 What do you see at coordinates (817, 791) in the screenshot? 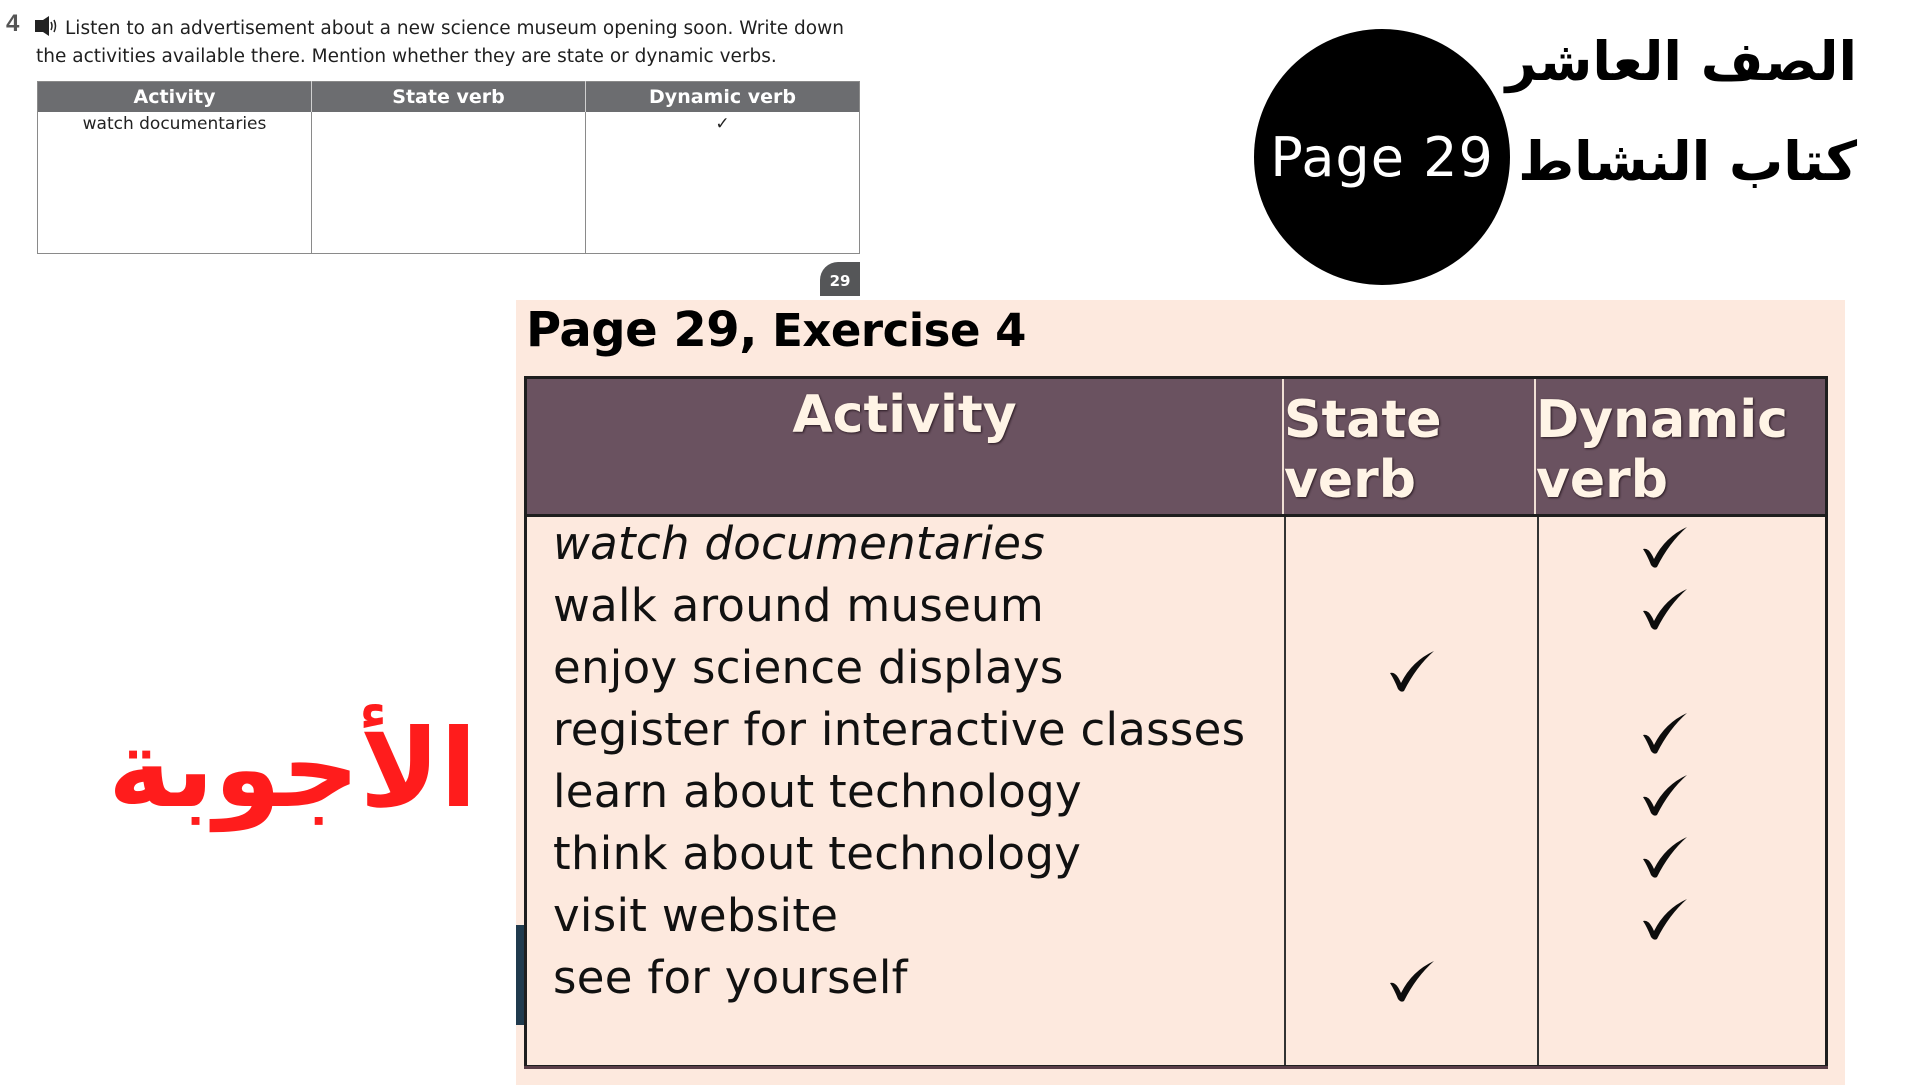
I see `activity-text: learn about technology` at bounding box center [817, 791].